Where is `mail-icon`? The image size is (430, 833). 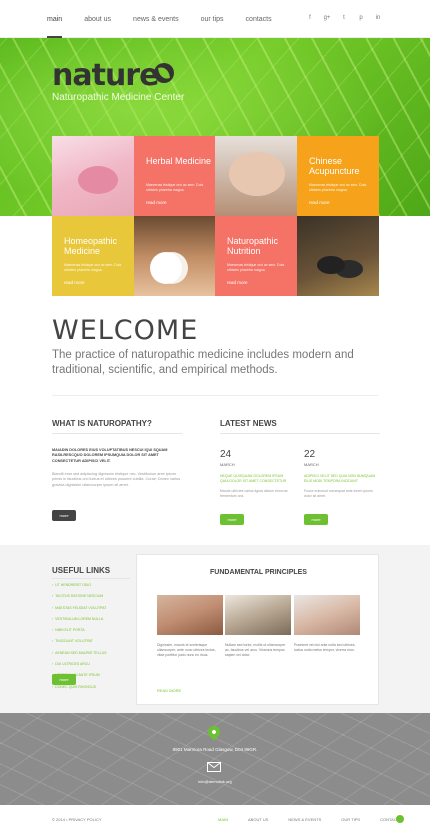 mail-icon is located at coordinates (214, 767).